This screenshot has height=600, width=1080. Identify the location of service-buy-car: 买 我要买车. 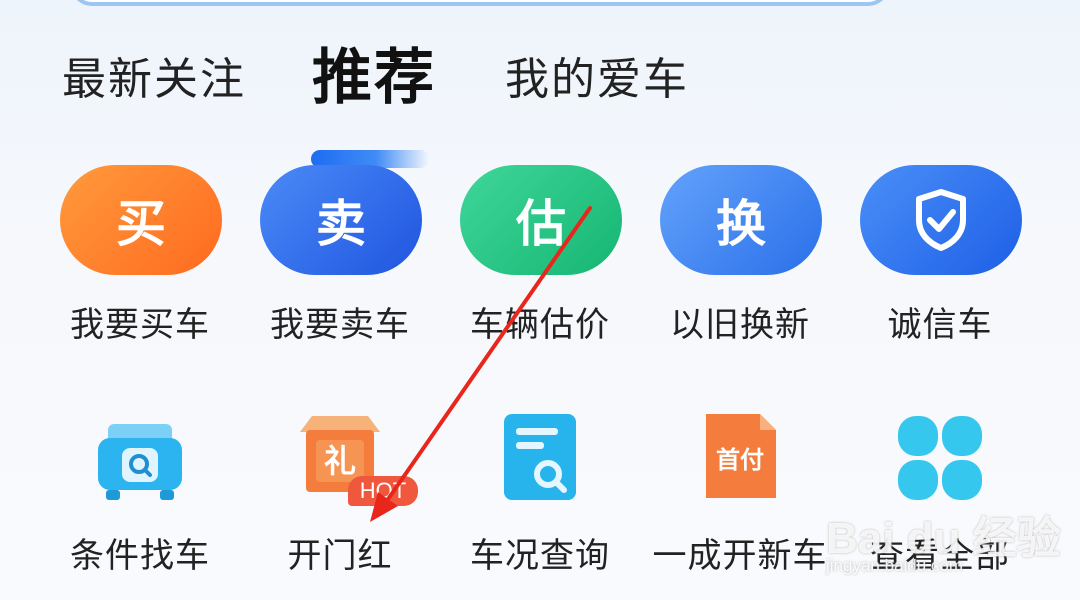
(140, 255).